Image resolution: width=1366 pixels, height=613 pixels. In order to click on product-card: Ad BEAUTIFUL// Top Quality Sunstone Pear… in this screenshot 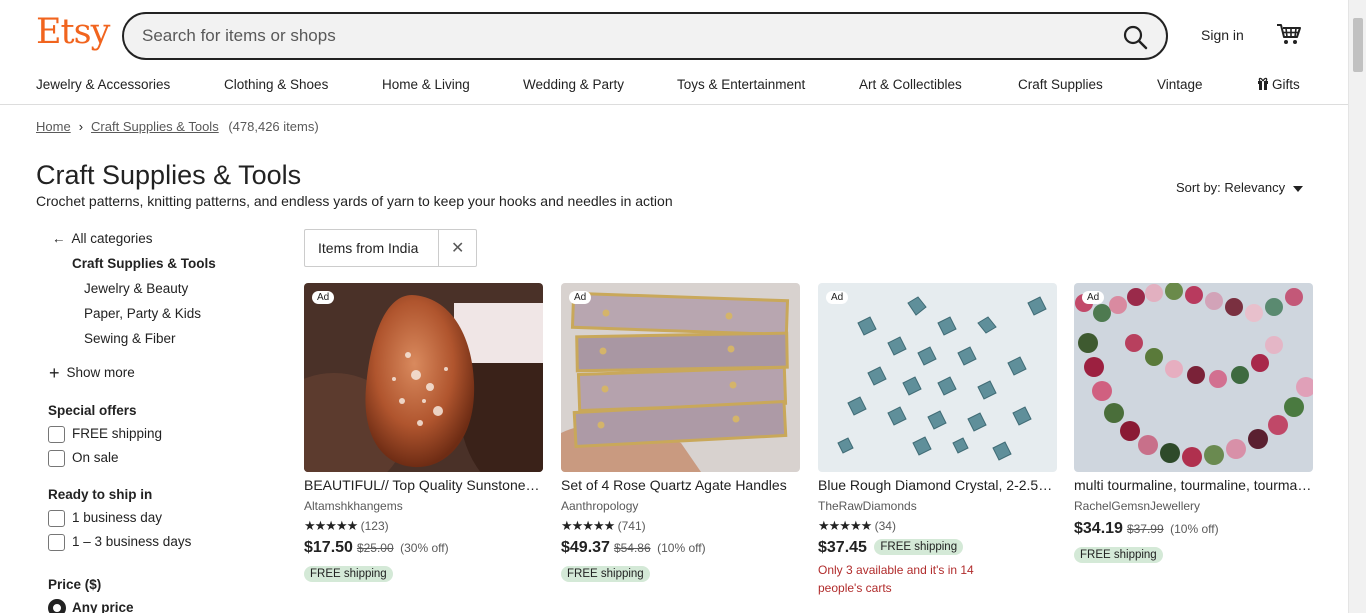, I will do `click(423, 432)`.